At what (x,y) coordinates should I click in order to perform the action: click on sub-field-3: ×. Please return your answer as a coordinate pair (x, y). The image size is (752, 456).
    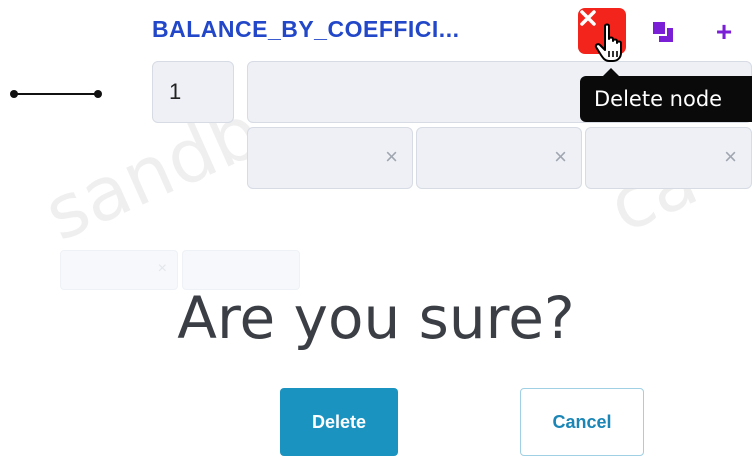
    Looking at the image, I should click on (668, 158).